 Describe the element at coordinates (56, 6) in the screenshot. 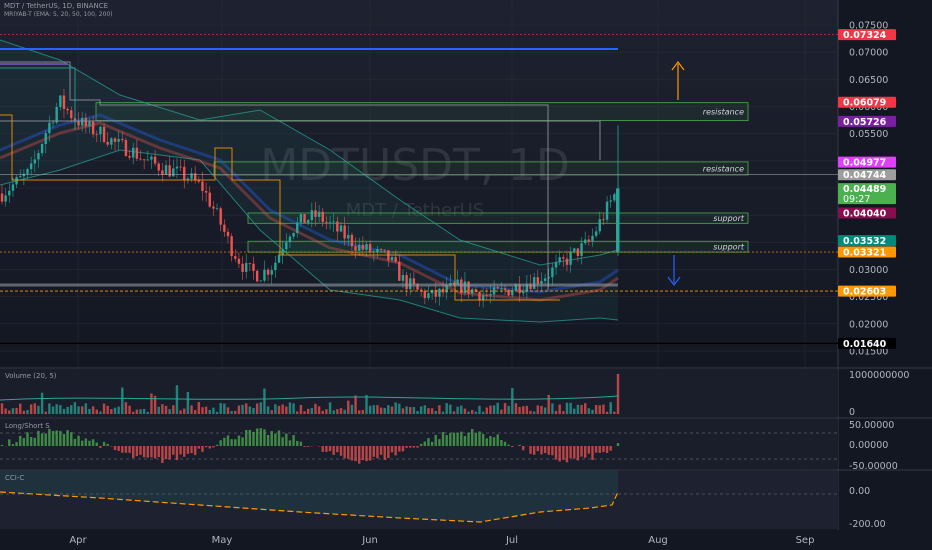

I see `symbol-header: MDT / TetherUS, 1D, BINANCE` at that location.